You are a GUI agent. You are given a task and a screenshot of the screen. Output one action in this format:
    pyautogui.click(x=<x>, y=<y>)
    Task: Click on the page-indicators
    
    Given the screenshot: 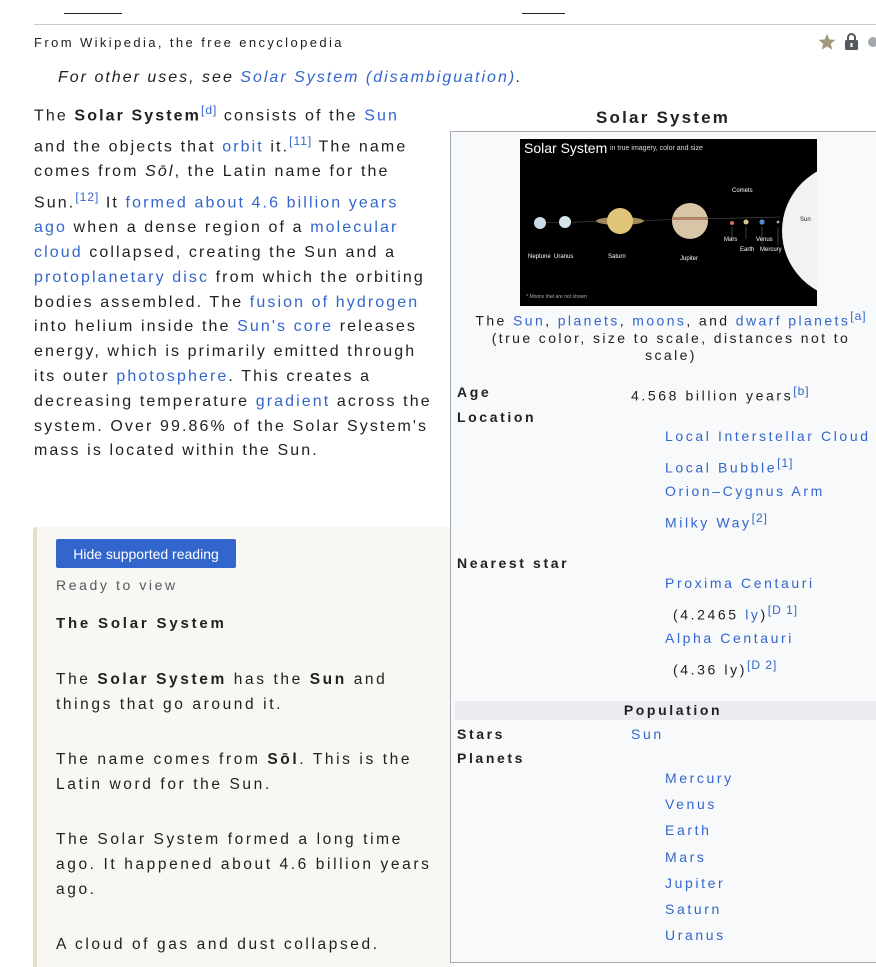 What is the action you would take?
    pyautogui.click(x=847, y=44)
    